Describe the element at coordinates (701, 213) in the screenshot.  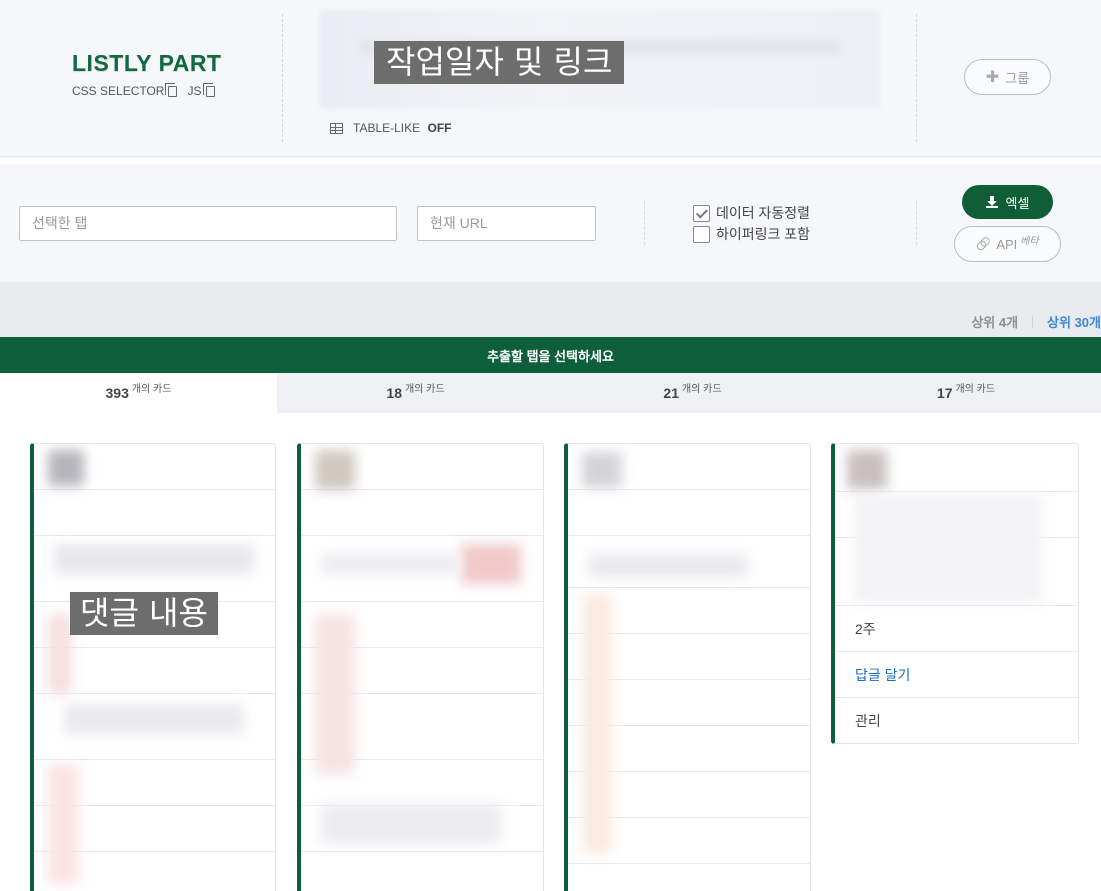
I see `auto-sort-checkbox` at that location.